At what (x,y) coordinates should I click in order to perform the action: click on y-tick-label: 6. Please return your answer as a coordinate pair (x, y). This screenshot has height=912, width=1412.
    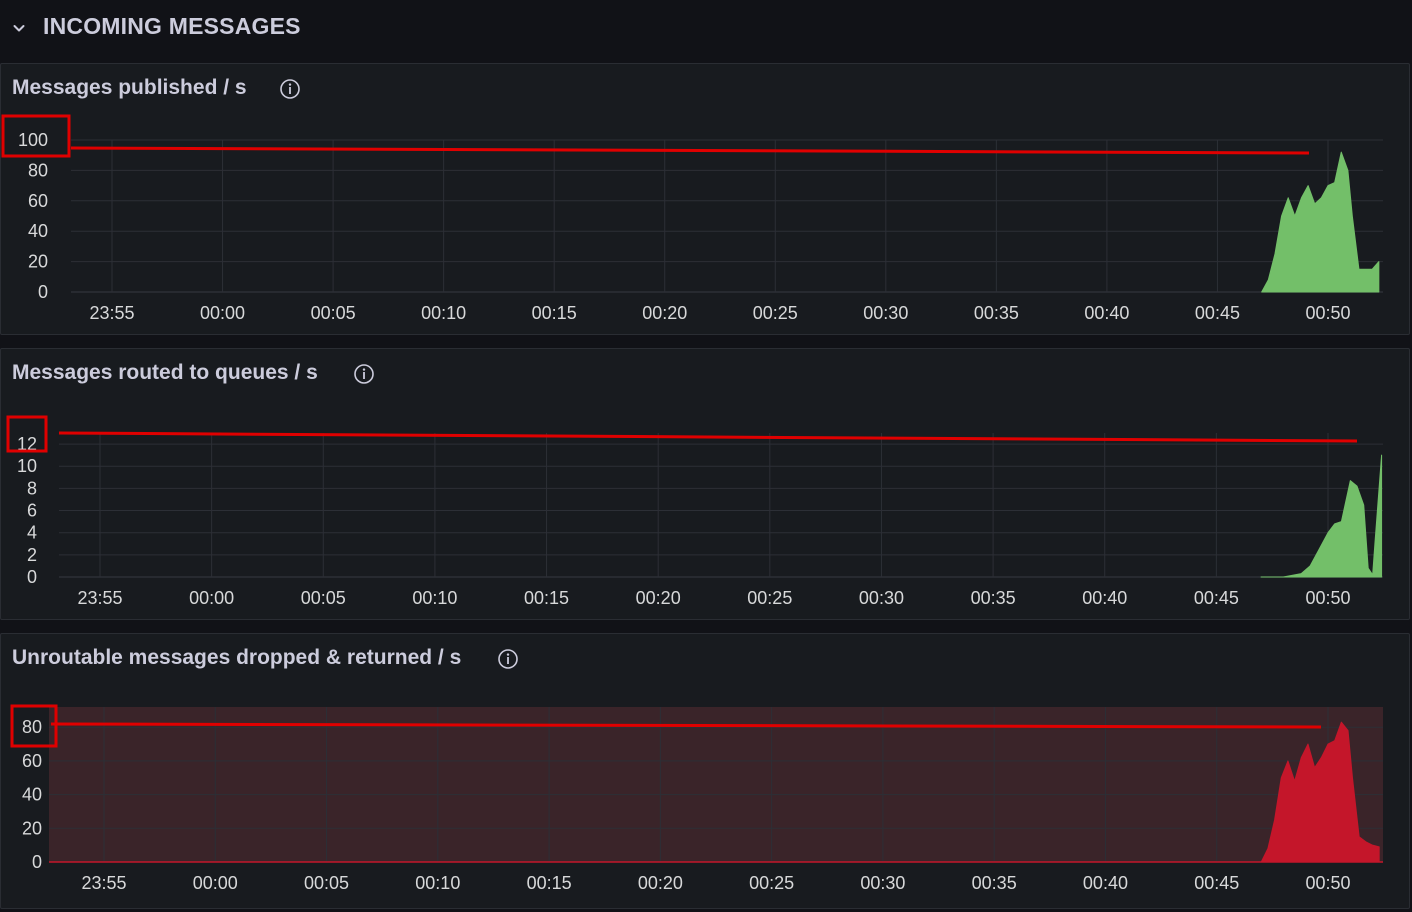
    Looking at the image, I should click on (32, 511).